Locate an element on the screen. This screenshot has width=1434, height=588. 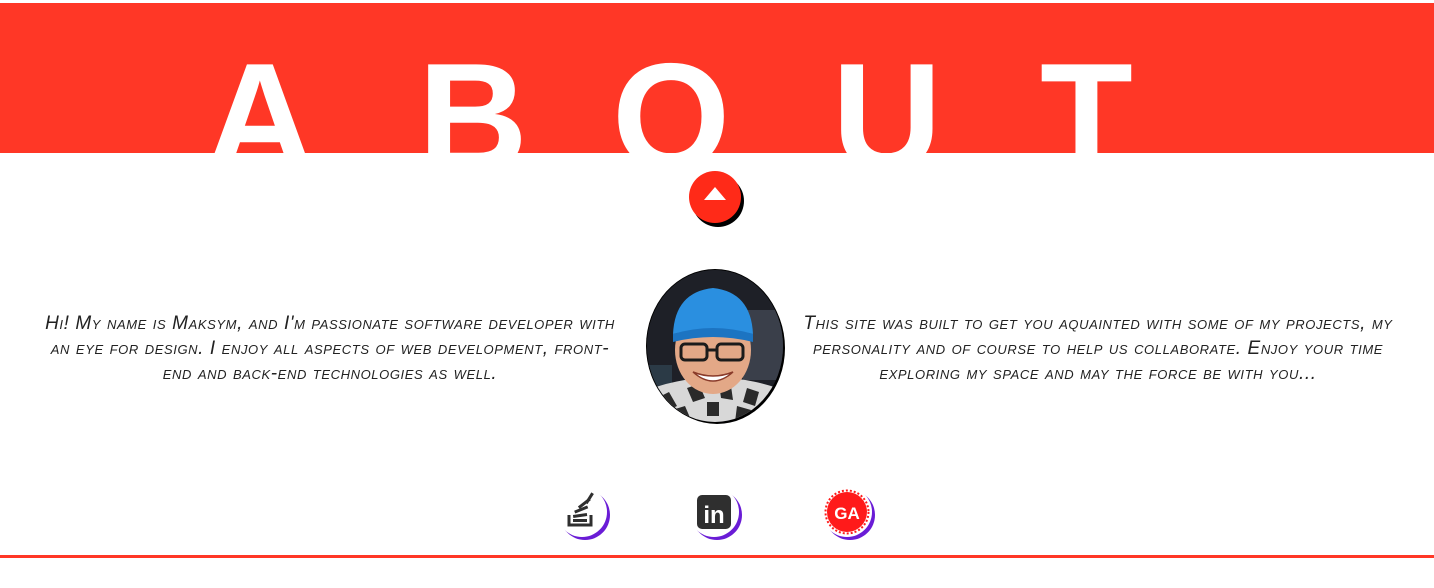
avatar is located at coordinates (715, 346).